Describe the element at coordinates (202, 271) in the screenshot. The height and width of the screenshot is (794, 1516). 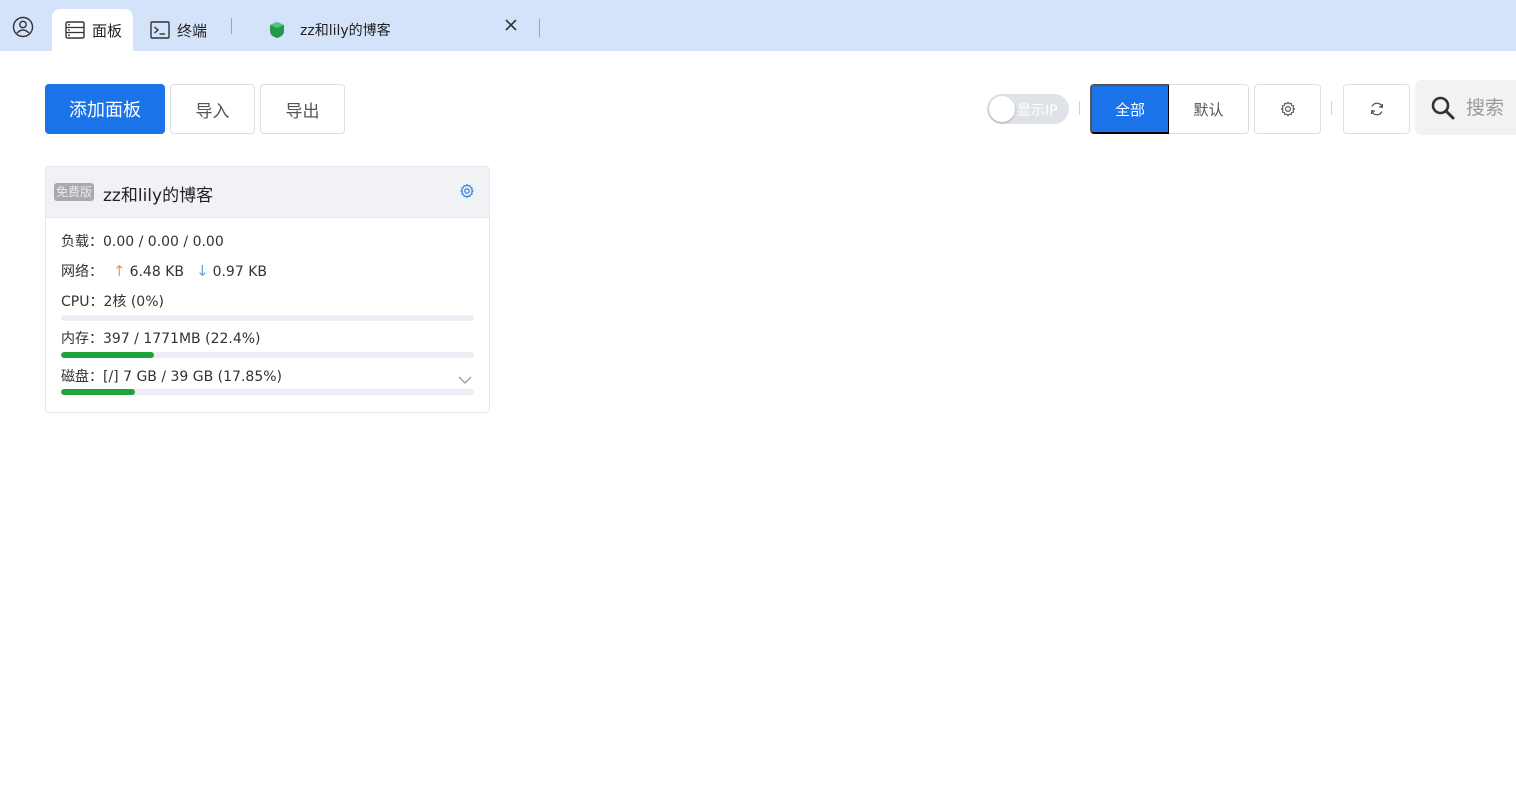
I see `arrow-down-icon: ↓` at that location.